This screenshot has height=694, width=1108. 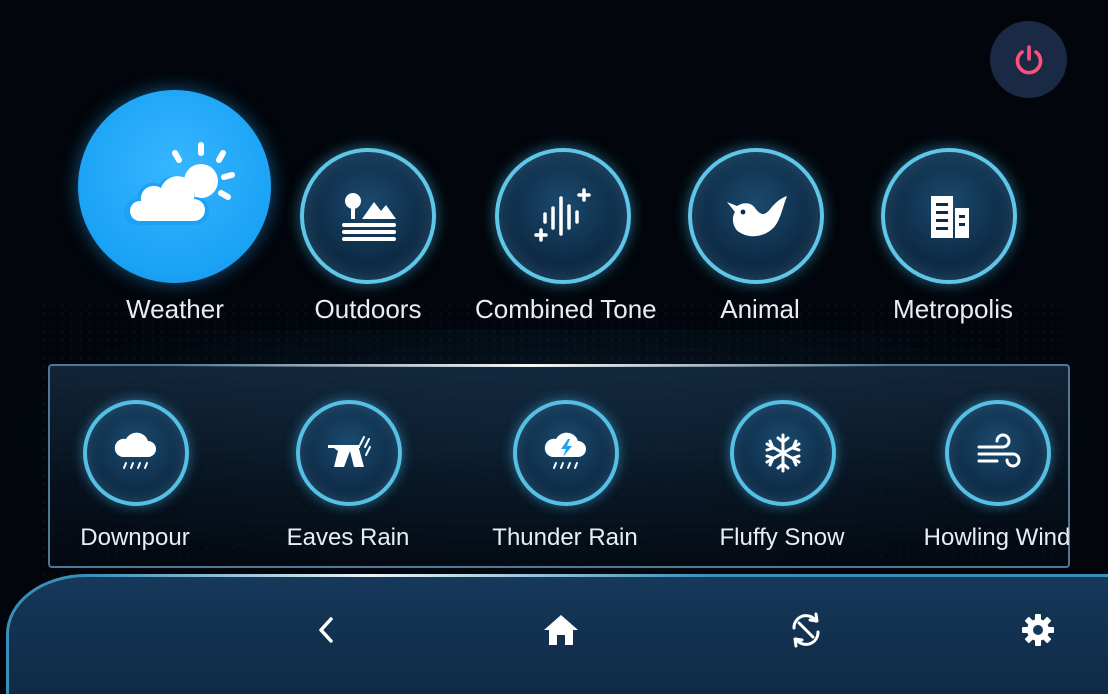 I want to click on category-label: Metropolis, so click(x=953, y=309).